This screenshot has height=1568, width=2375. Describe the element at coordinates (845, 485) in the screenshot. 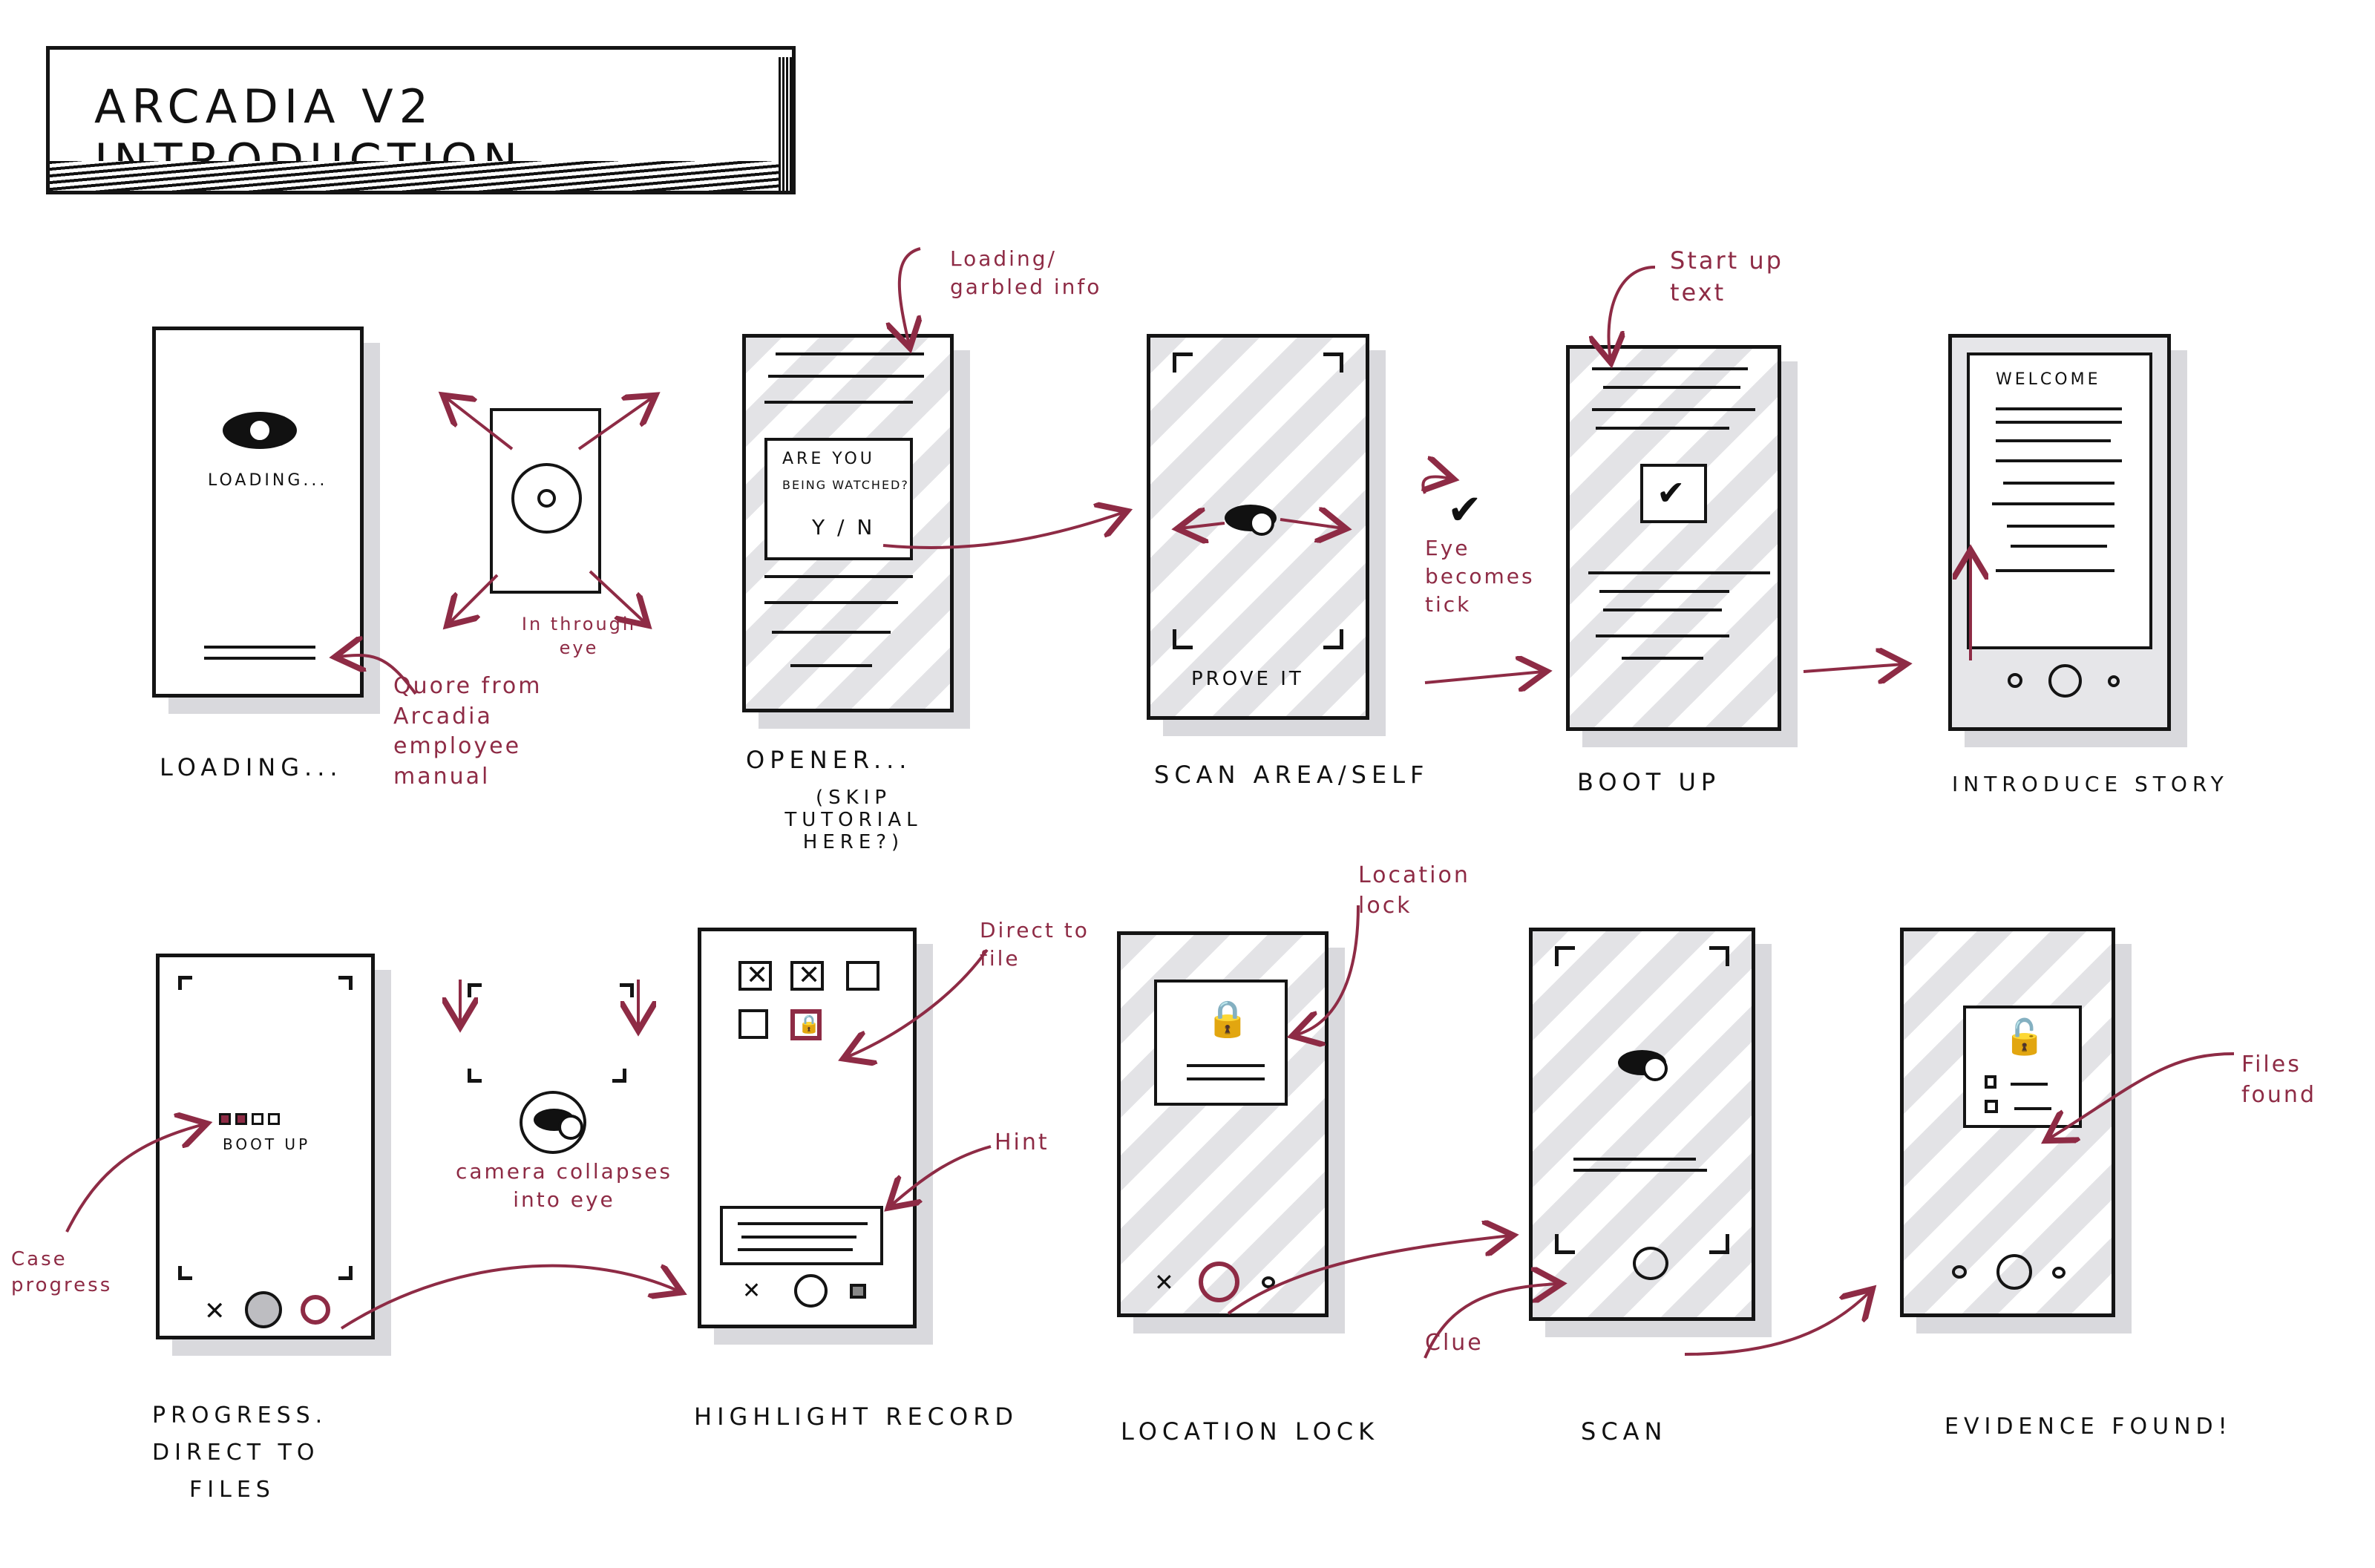

I see `dialog-line-2: being watched?` at that location.